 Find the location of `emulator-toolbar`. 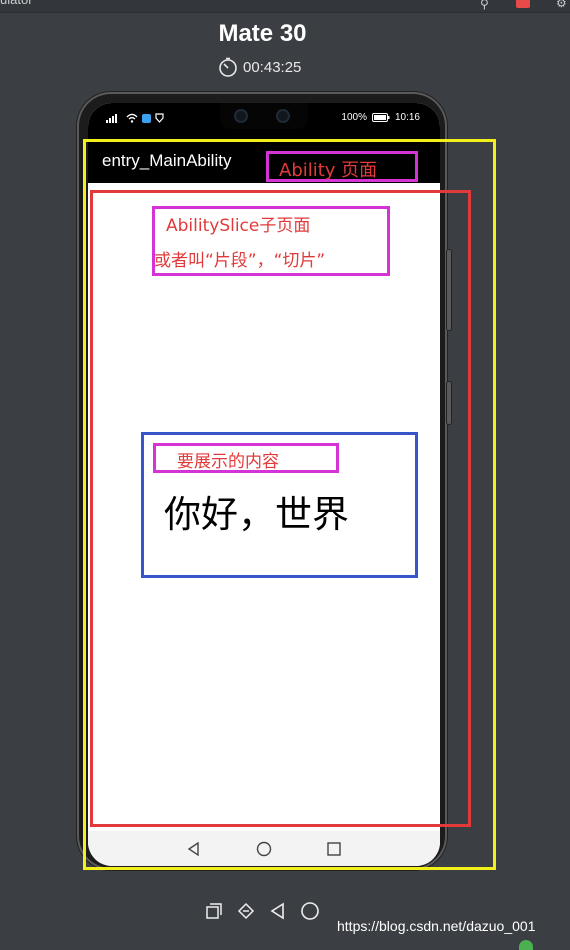

emulator-toolbar is located at coordinates (262, 911).